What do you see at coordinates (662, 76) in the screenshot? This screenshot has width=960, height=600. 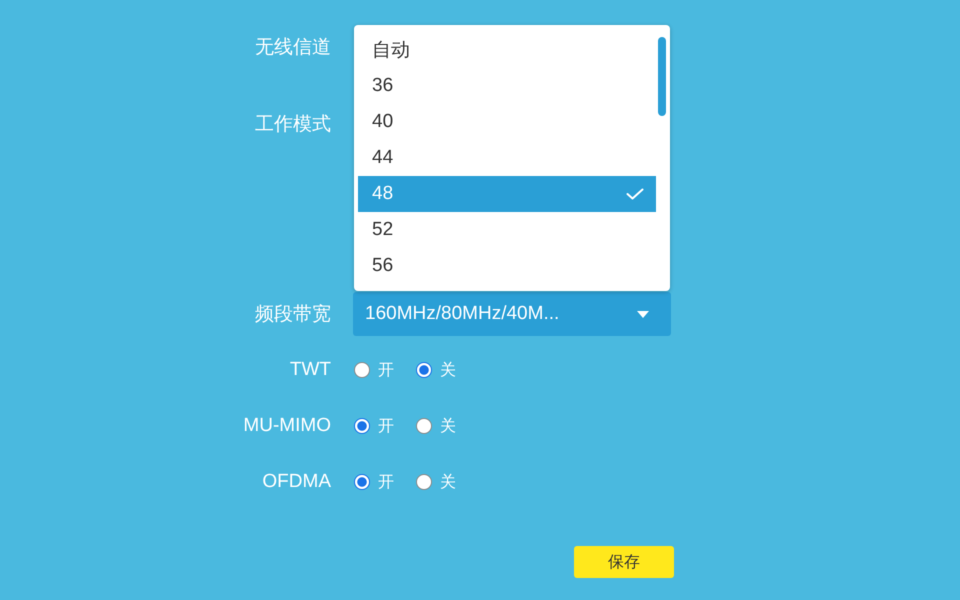 I see `scrollbar-thumb` at bounding box center [662, 76].